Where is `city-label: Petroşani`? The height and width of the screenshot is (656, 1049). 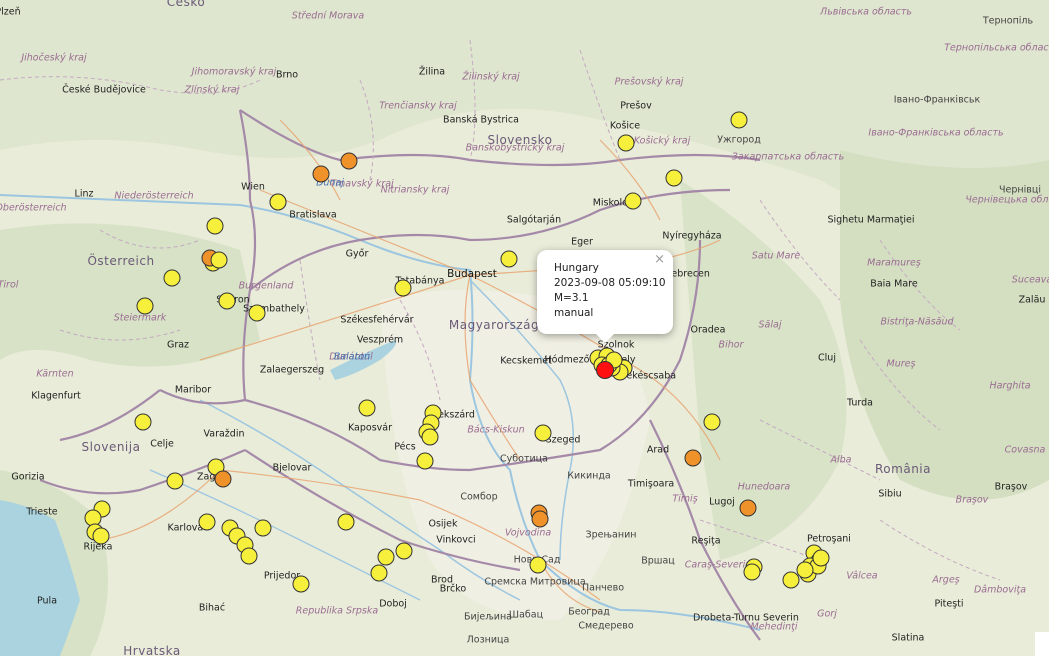 city-label: Petroşani is located at coordinates (829, 539).